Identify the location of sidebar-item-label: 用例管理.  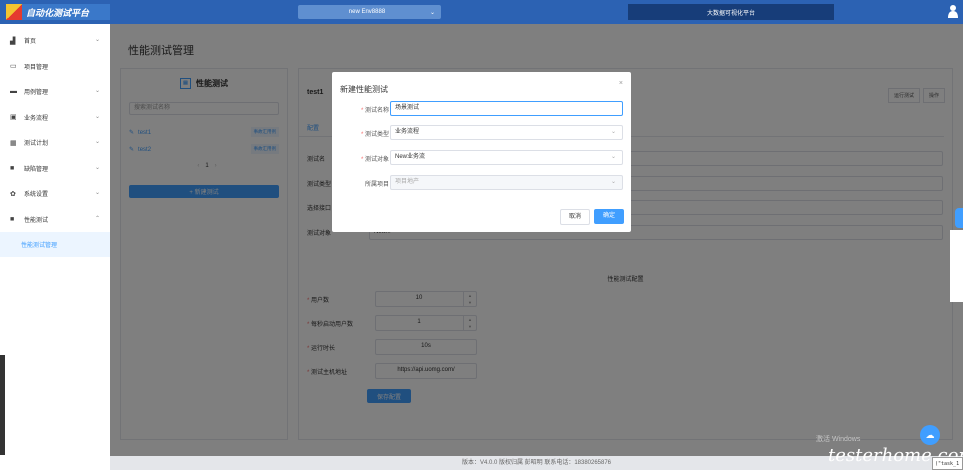
(36, 93).